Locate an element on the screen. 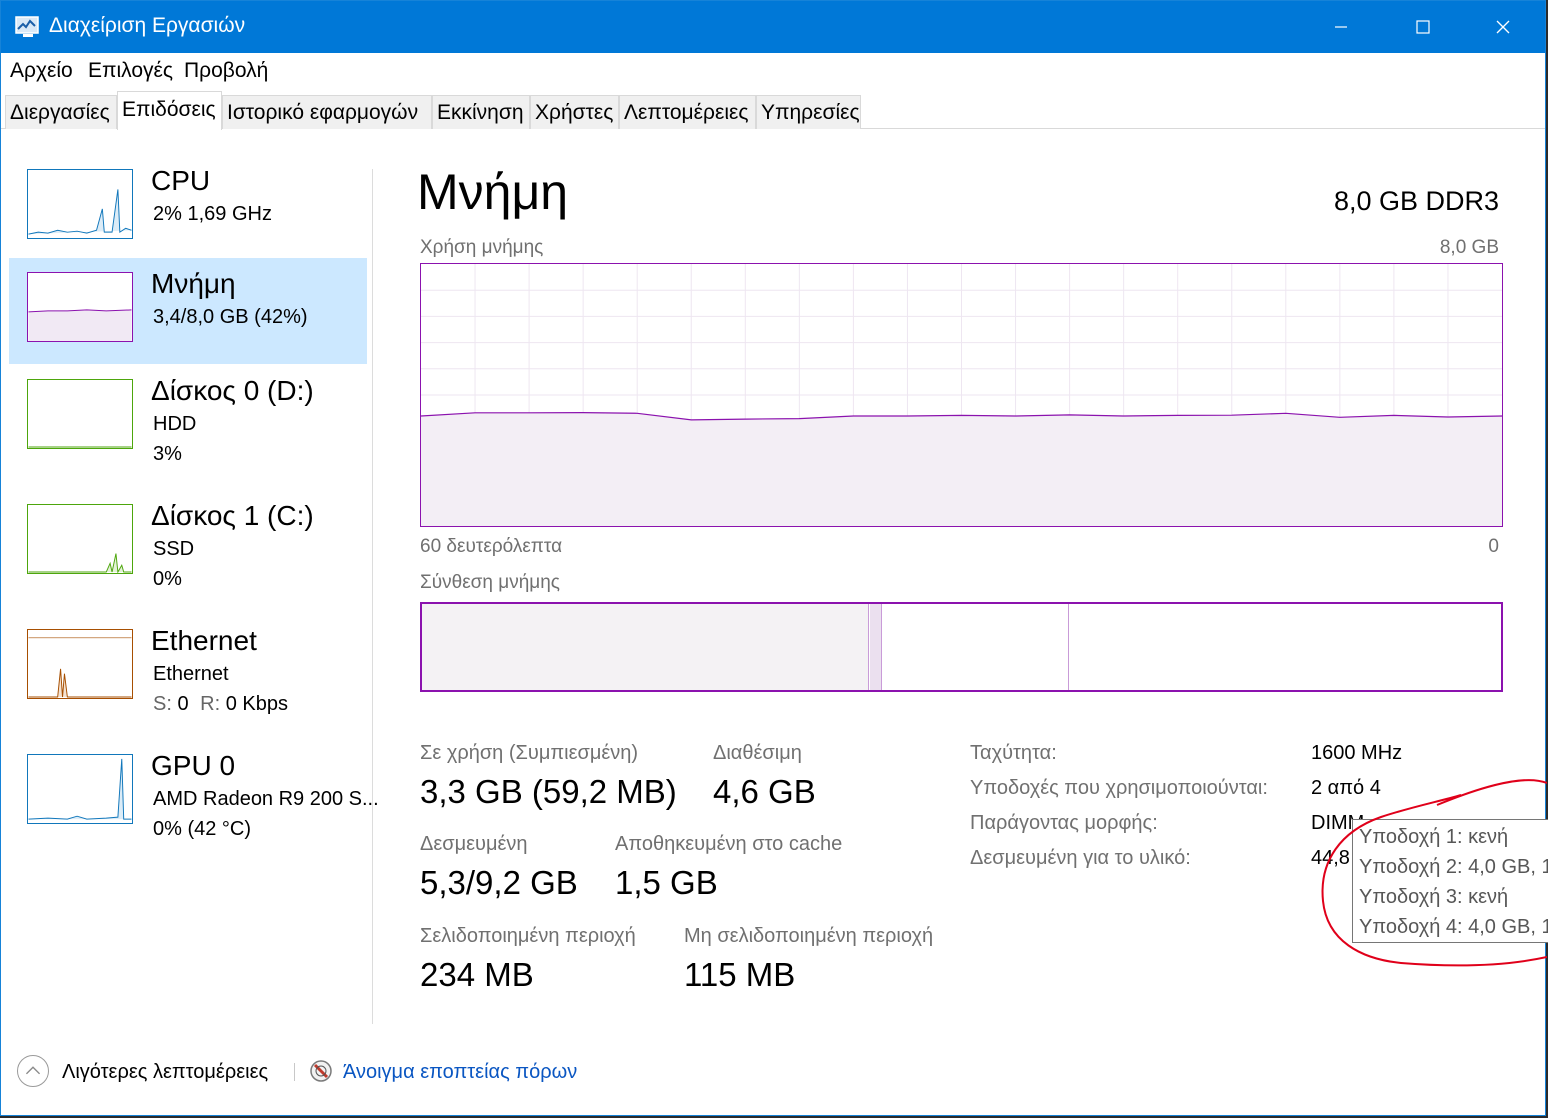 This screenshot has width=1548, height=1118. resource-disk-1-type: SSD is located at coordinates (174, 549).